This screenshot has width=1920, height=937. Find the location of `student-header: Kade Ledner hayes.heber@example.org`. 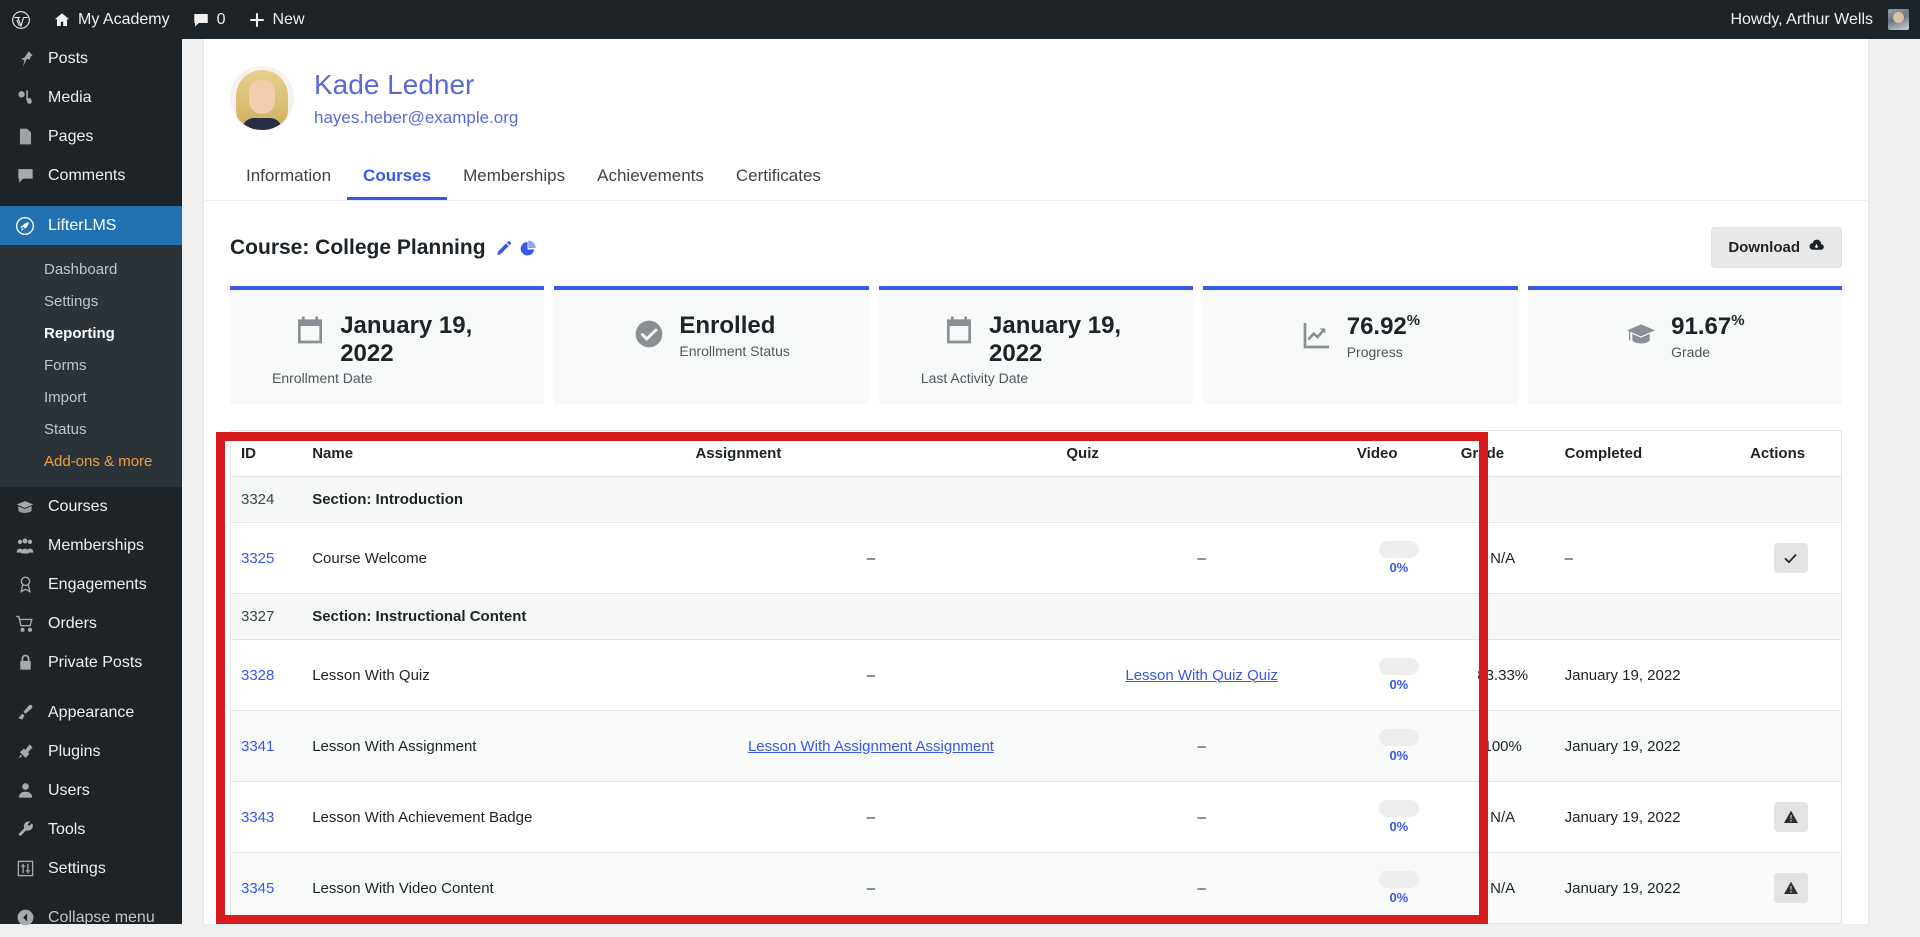

student-header: Kade Ledner hayes.heber@example.org is located at coordinates (1036, 84).